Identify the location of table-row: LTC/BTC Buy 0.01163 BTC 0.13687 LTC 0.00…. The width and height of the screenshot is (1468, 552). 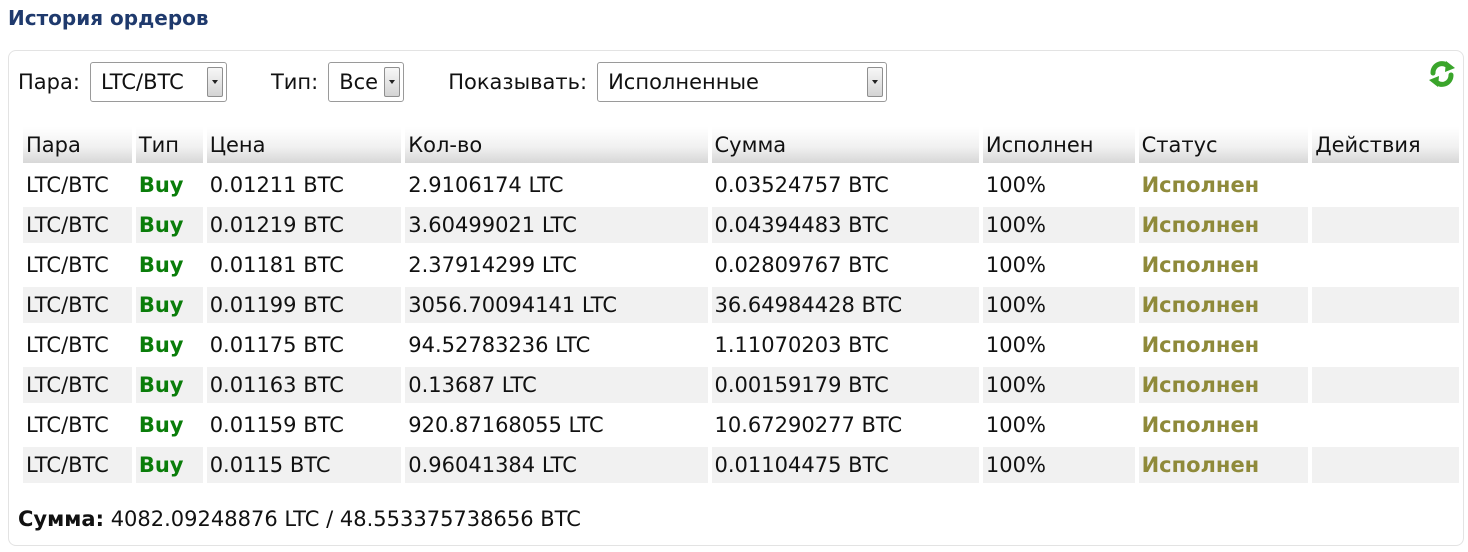
(741, 385).